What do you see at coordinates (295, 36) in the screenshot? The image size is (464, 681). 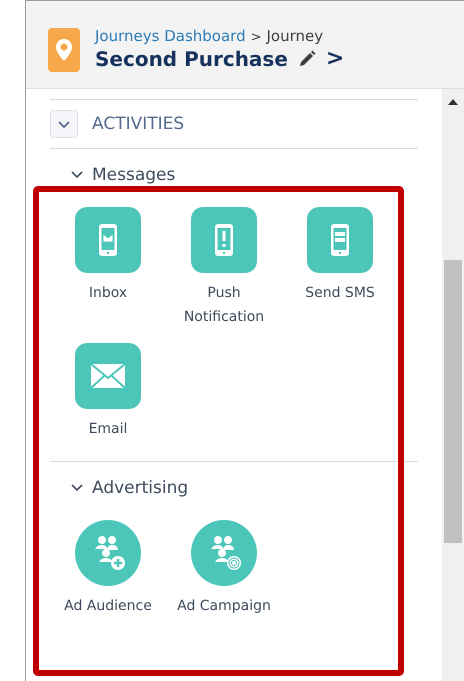 I see `breadcrumb-current: Journey` at bounding box center [295, 36].